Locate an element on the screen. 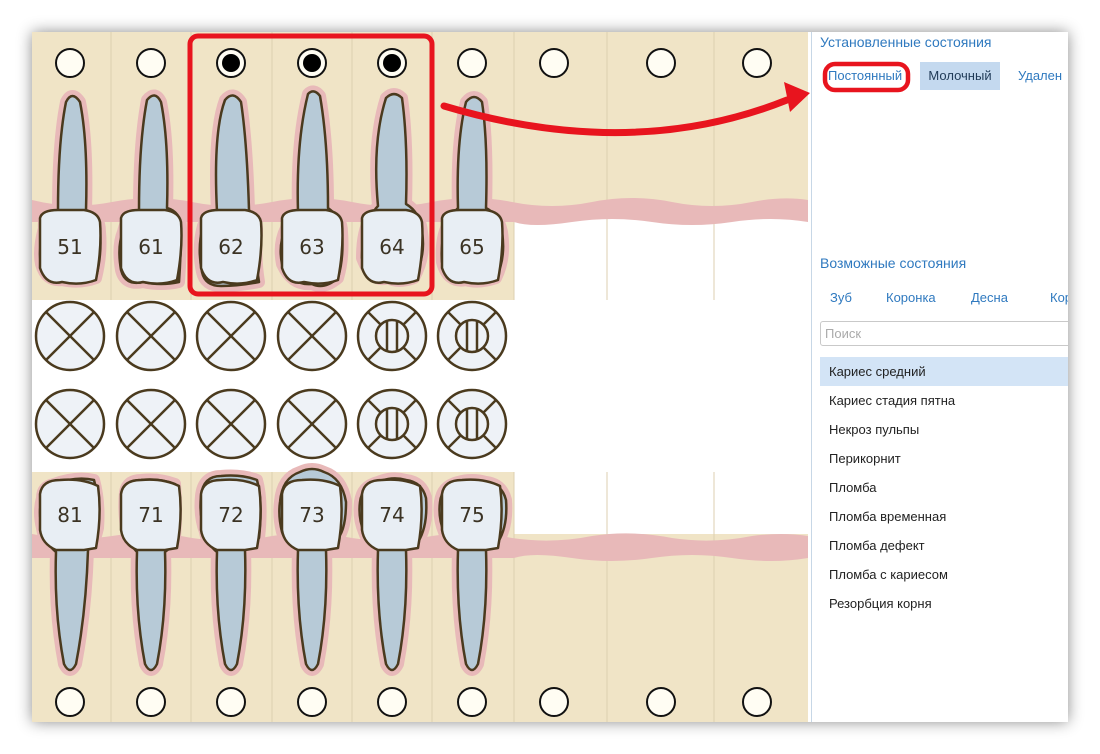  tooth-number-label: 73 is located at coordinates (311, 515).